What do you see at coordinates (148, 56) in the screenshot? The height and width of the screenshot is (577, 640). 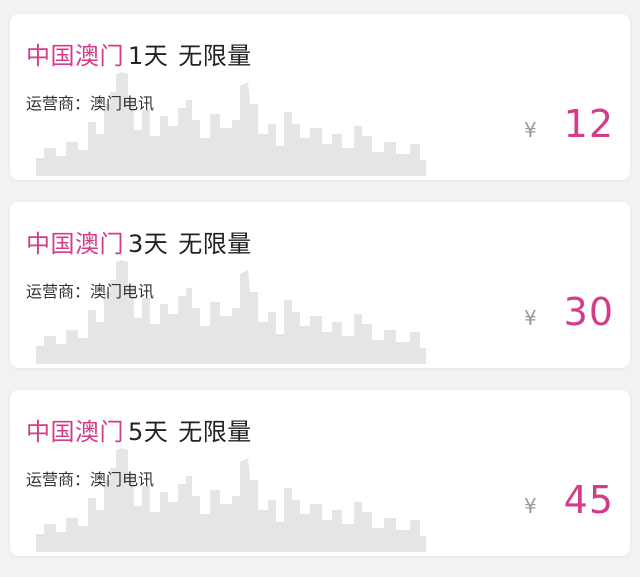 I see `plan-duration: 1天` at bounding box center [148, 56].